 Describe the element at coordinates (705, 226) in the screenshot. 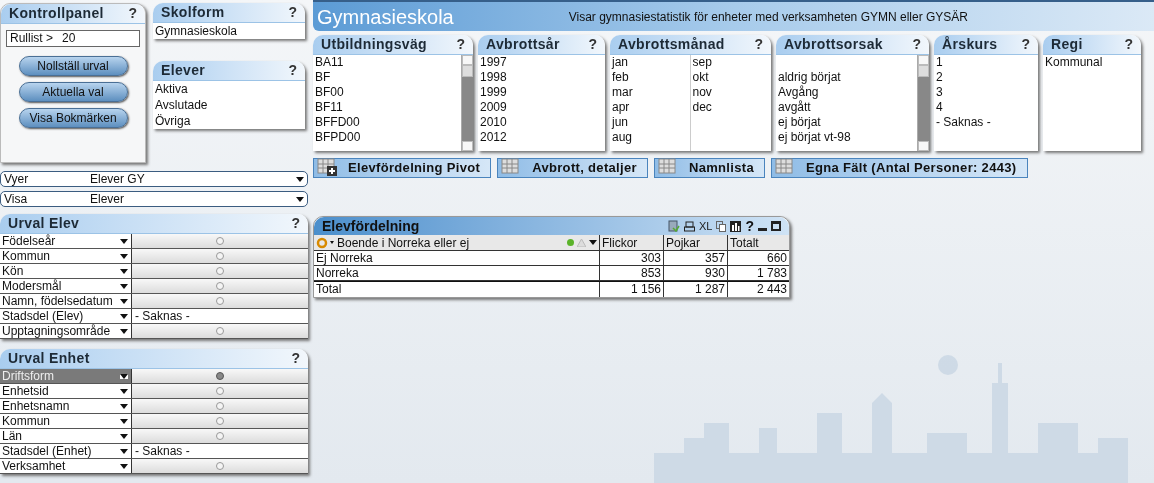

I see `excel-export-button: XL` at that location.